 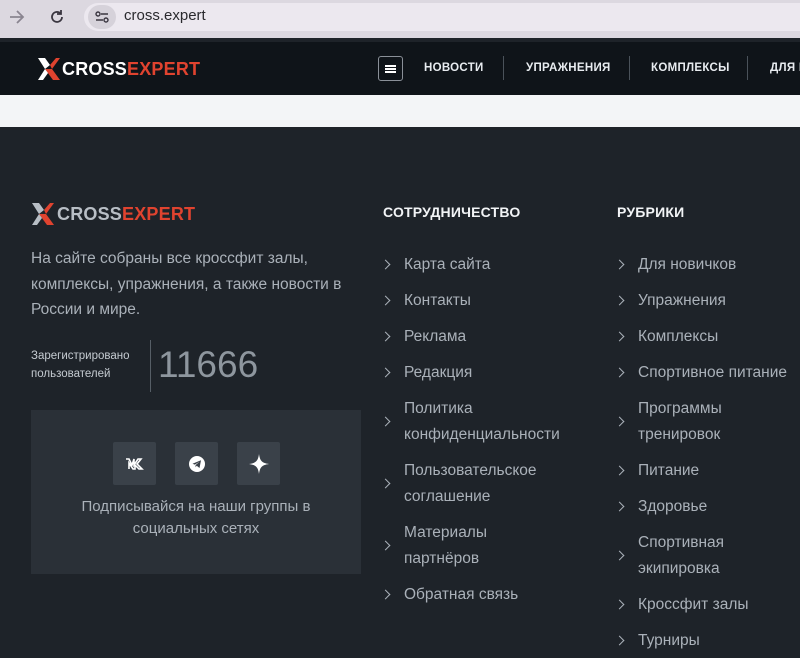 I want to click on footer-link-partners: Материалы партнёров, so click(x=445, y=546).